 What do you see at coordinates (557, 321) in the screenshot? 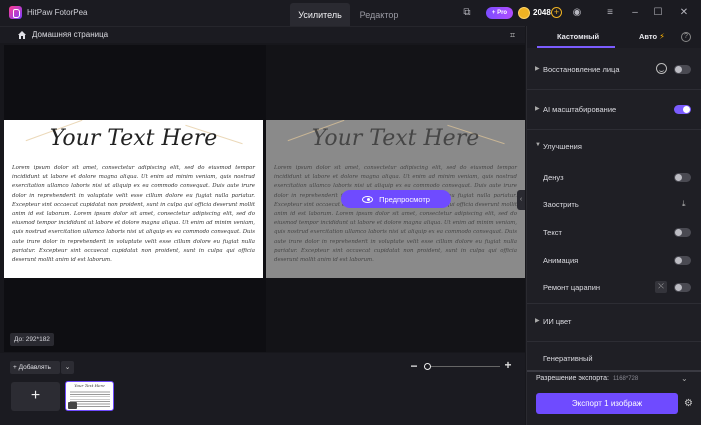
I see `ai-color-label: ИИ цвет` at bounding box center [557, 321].